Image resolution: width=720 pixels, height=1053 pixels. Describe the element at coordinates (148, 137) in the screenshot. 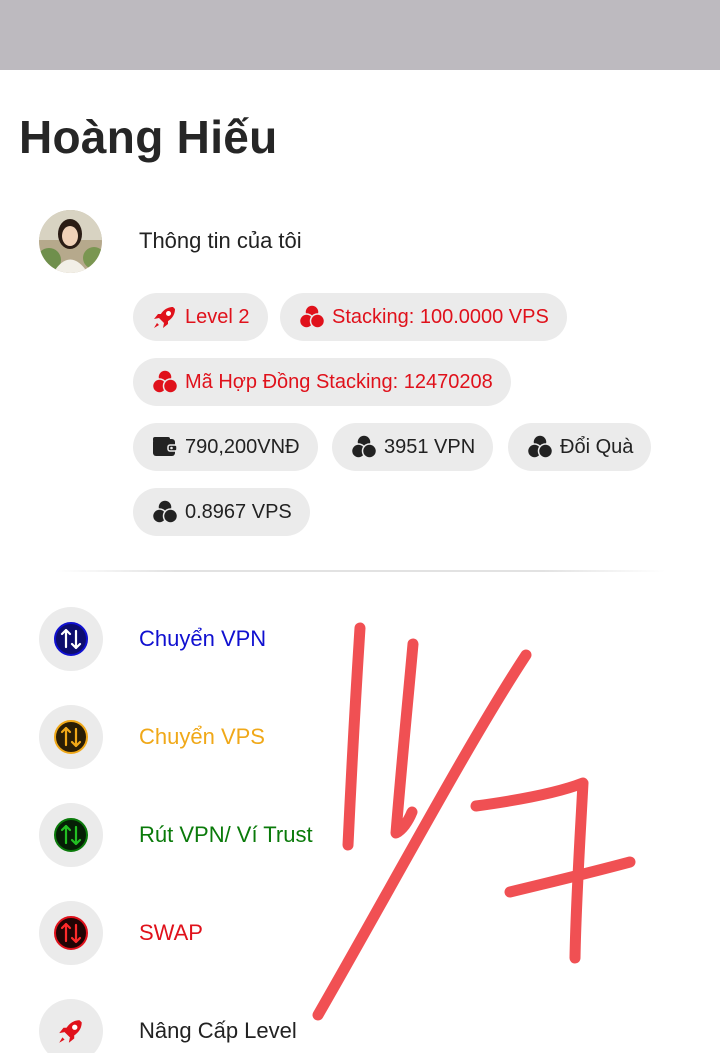

I see `user-name: Hoàng Hiếu` at that location.